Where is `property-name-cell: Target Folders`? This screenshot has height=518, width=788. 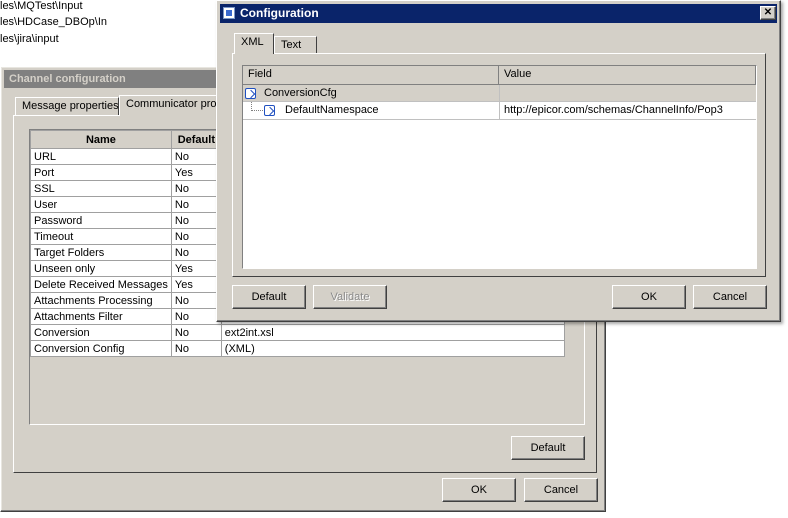
property-name-cell: Target Folders is located at coordinates (101, 252).